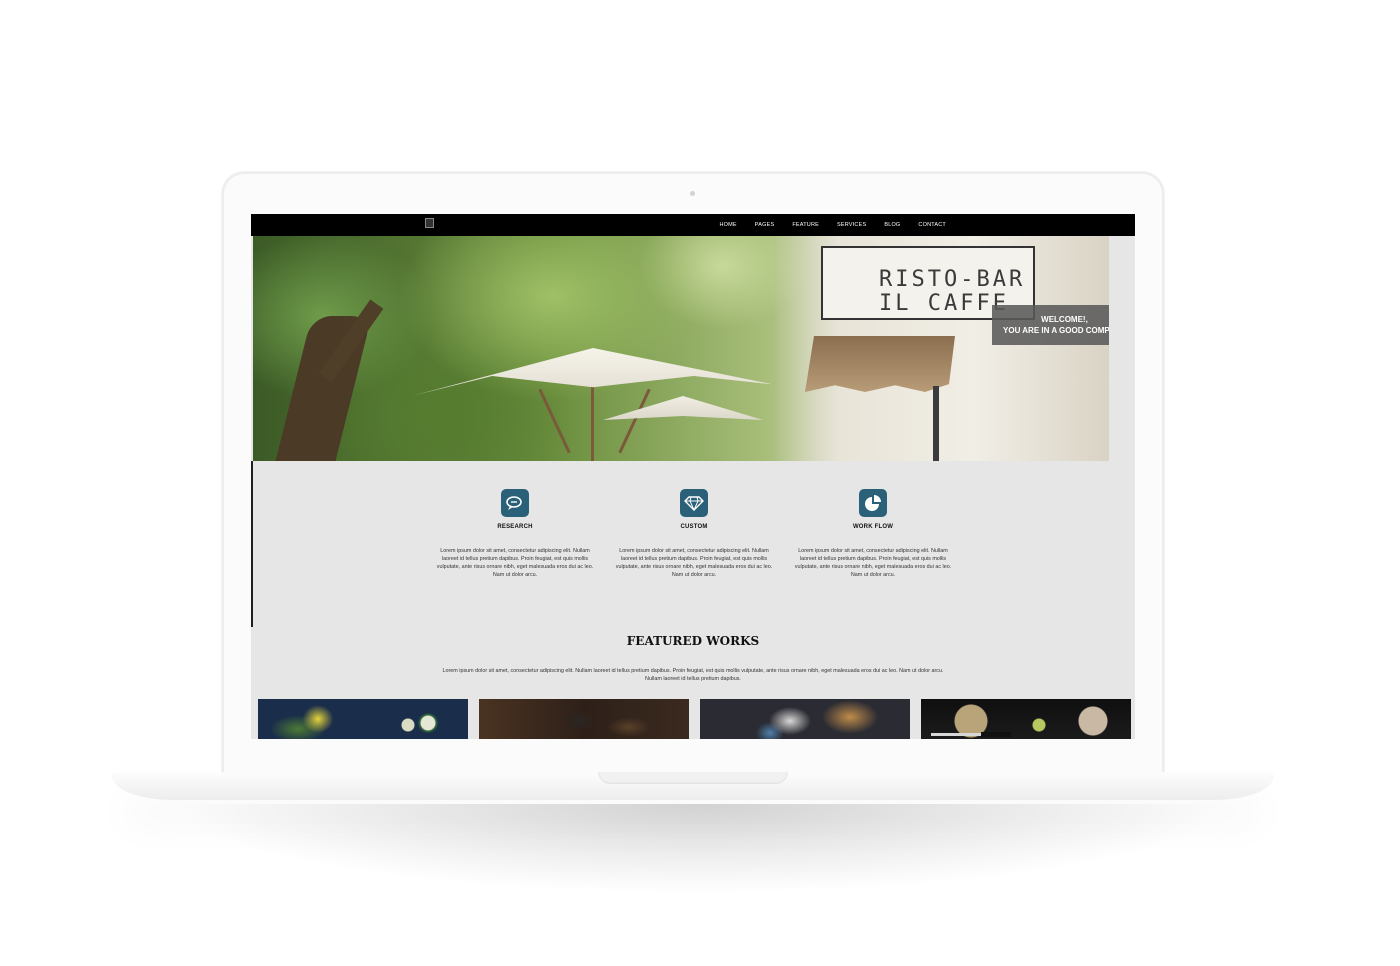 The width and height of the screenshot is (1400, 966). What do you see at coordinates (873, 503) in the screenshot?
I see `pie-chart-icon` at bounding box center [873, 503].